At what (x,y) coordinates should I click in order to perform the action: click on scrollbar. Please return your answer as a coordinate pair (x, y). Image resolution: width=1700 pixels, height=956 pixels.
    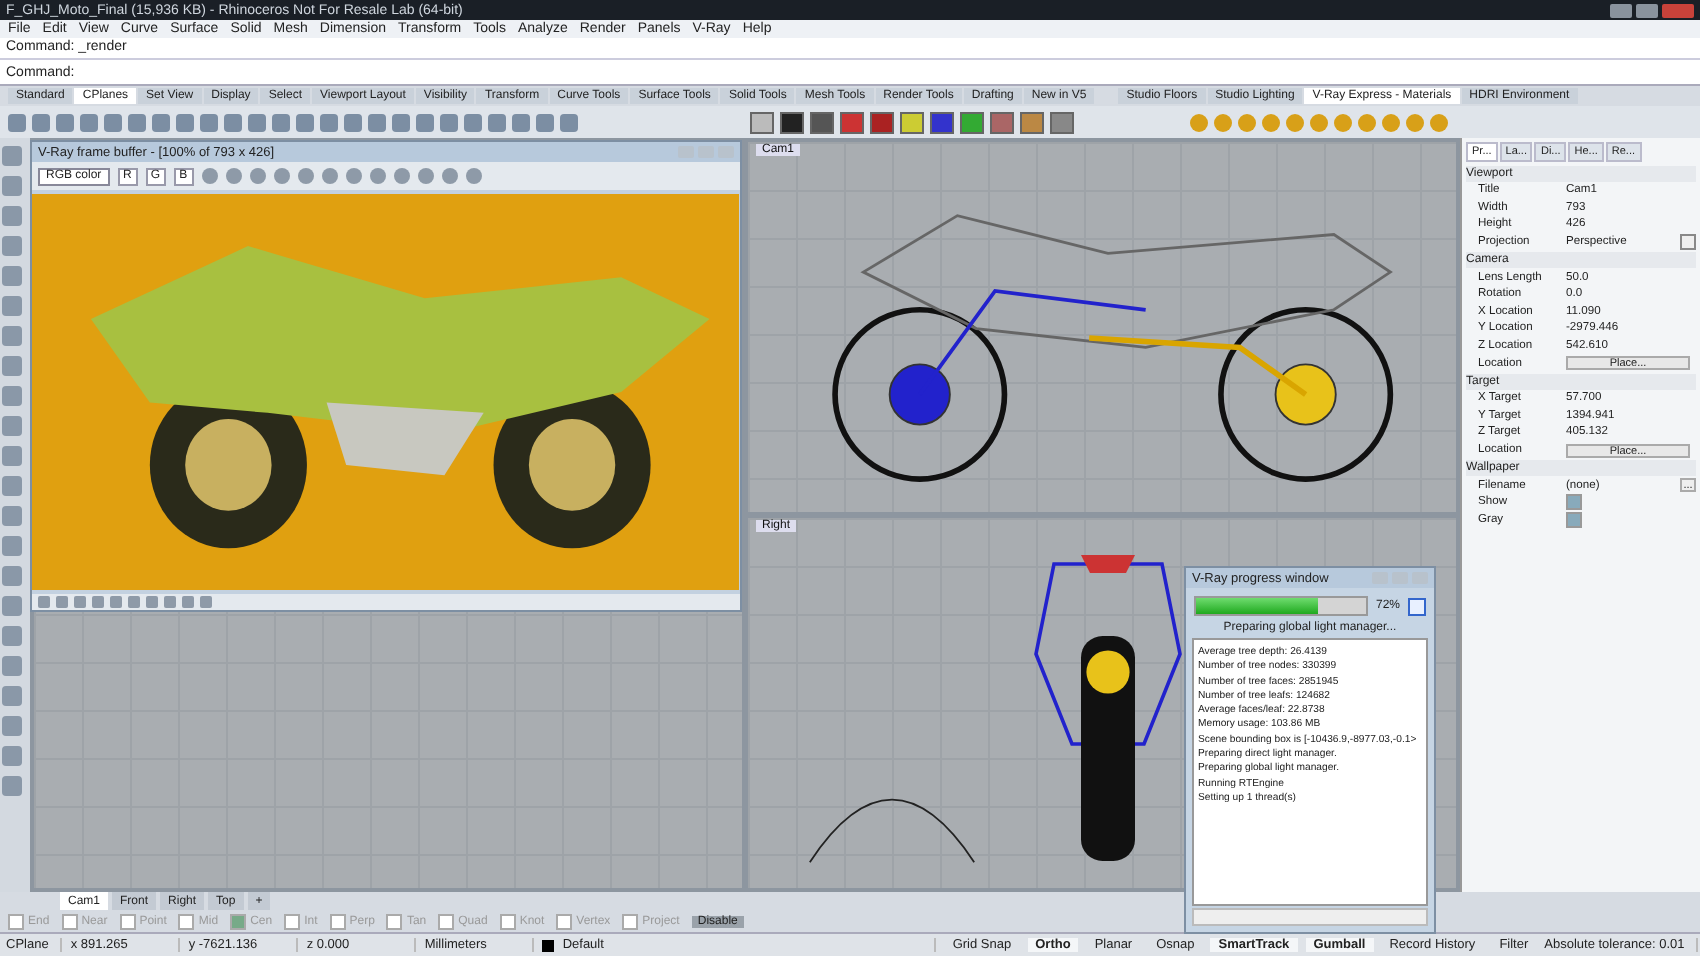
    Looking at the image, I should click on (1310, 917).